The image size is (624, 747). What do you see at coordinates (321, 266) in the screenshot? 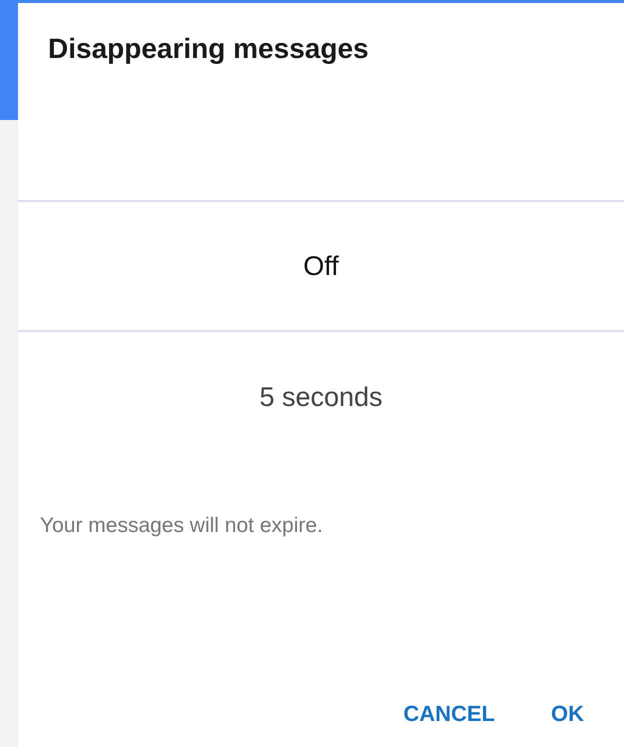
I see `picker-option: Off` at bounding box center [321, 266].